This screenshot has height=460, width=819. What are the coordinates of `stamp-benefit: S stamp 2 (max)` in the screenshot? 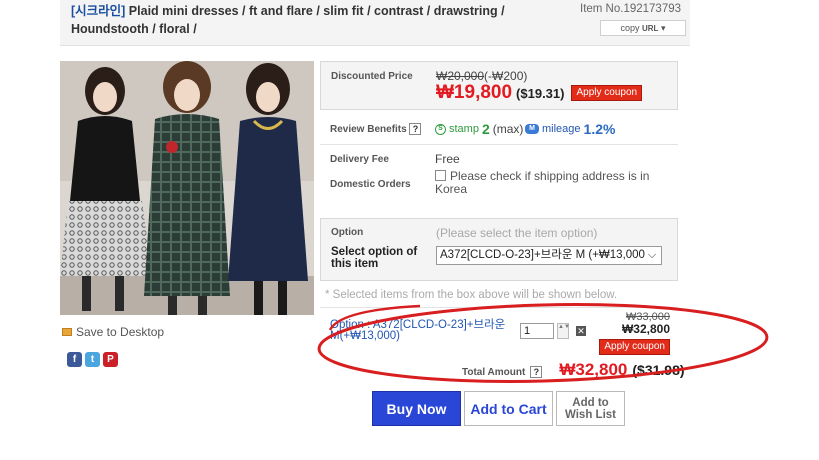 It's located at (479, 129).